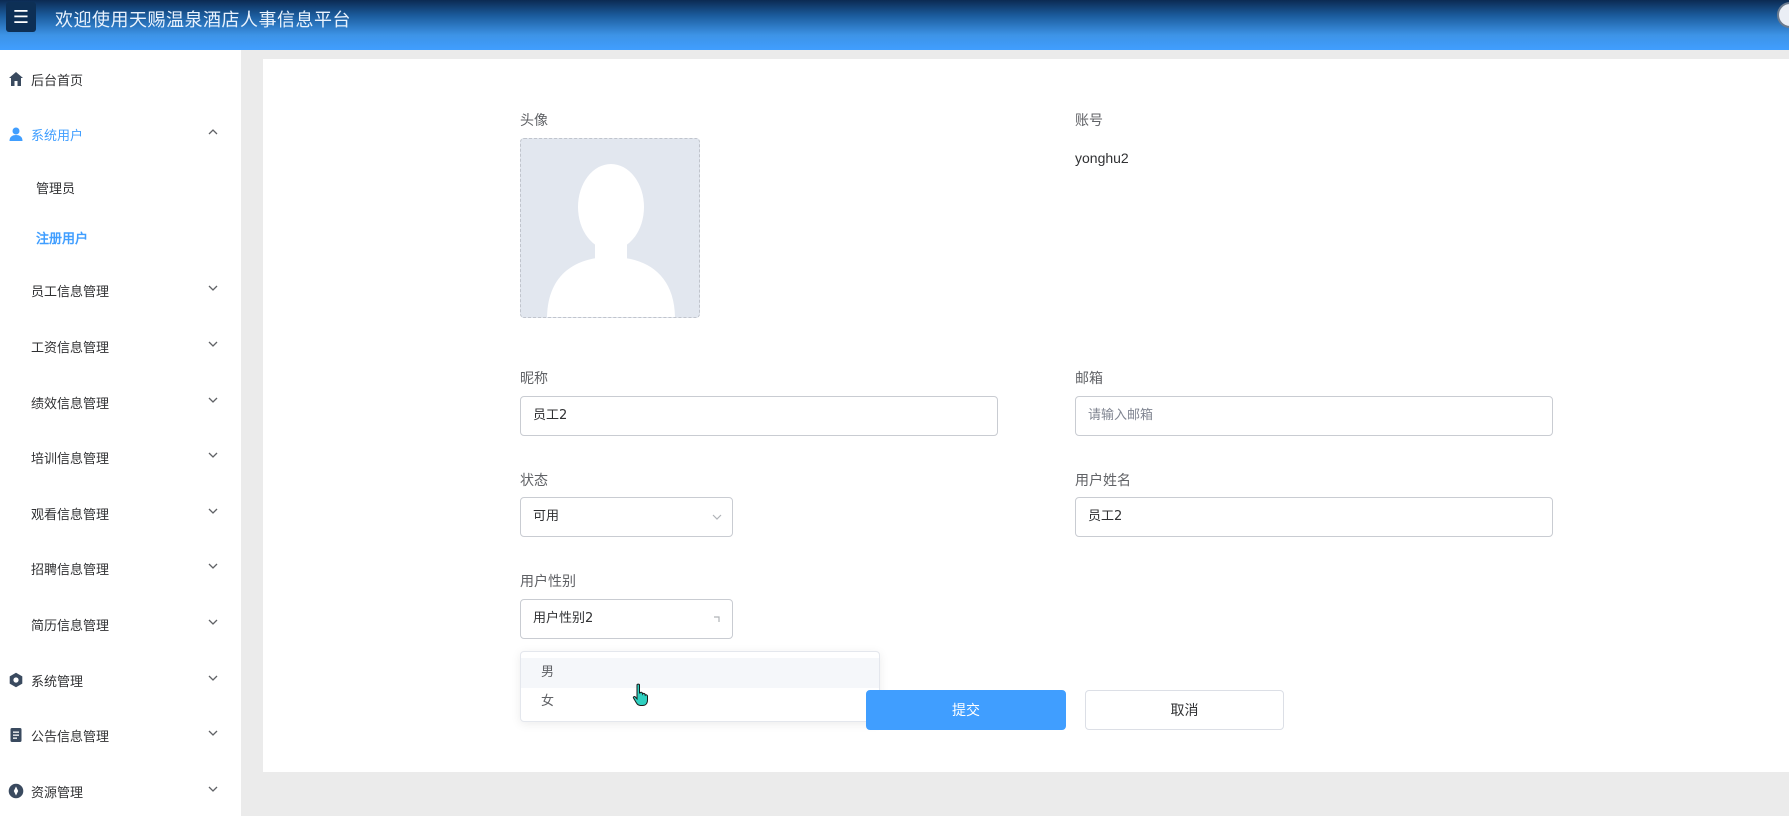 The width and height of the screenshot is (1789, 816). Describe the element at coordinates (70, 626) in the screenshot. I see `sidebar-item-label: 简历信息管理` at that location.